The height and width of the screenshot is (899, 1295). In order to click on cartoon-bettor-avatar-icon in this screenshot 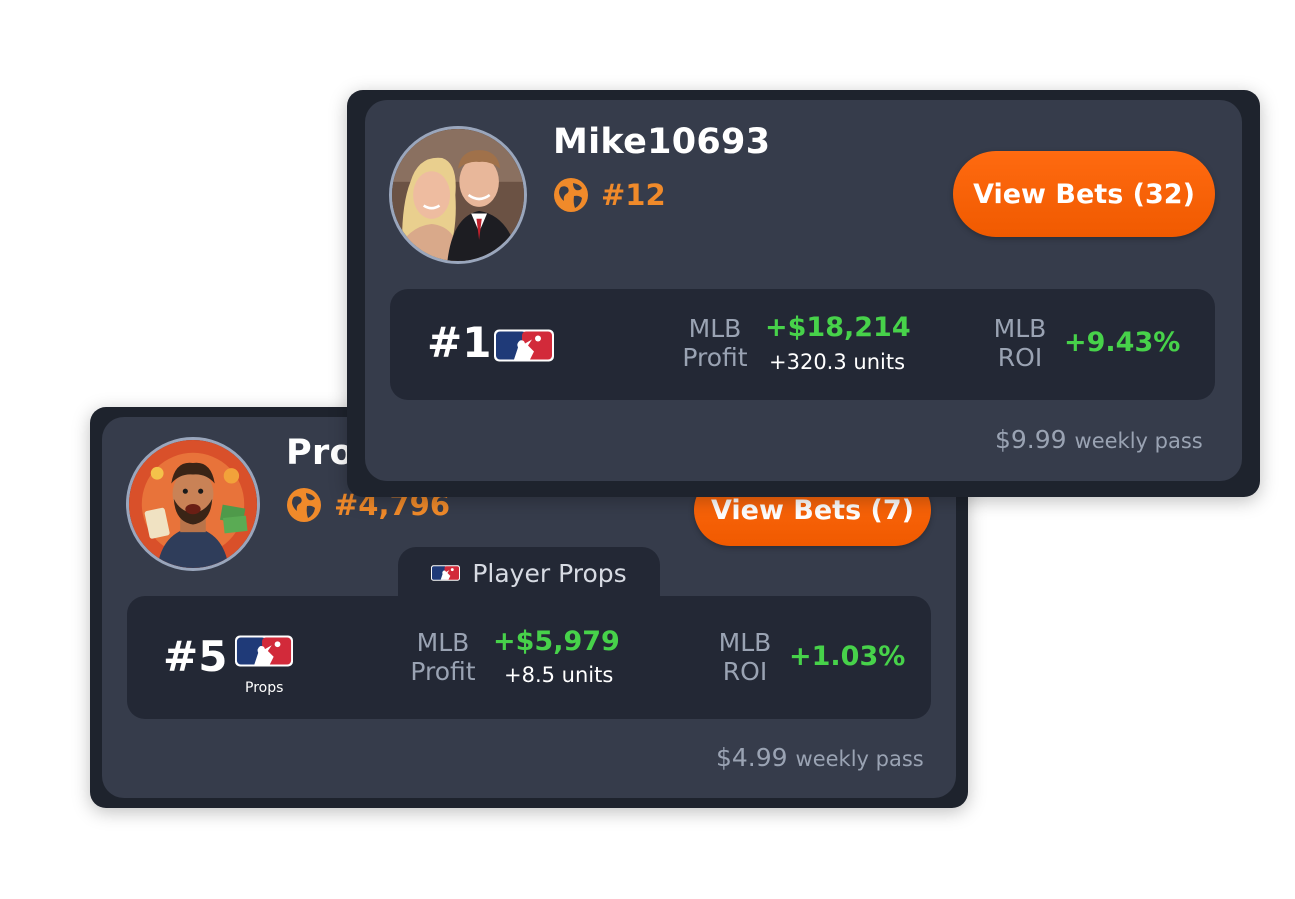, I will do `click(193, 504)`.